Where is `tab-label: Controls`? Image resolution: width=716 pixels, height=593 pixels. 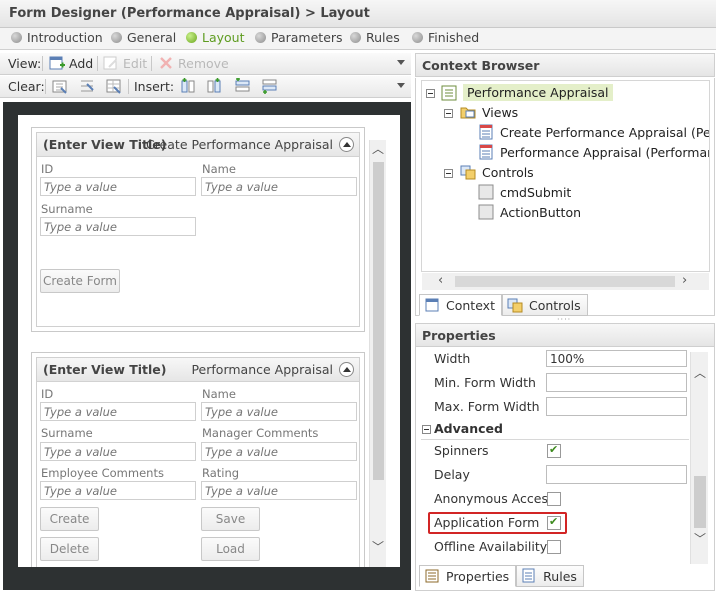 tab-label: Controls is located at coordinates (554, 305).